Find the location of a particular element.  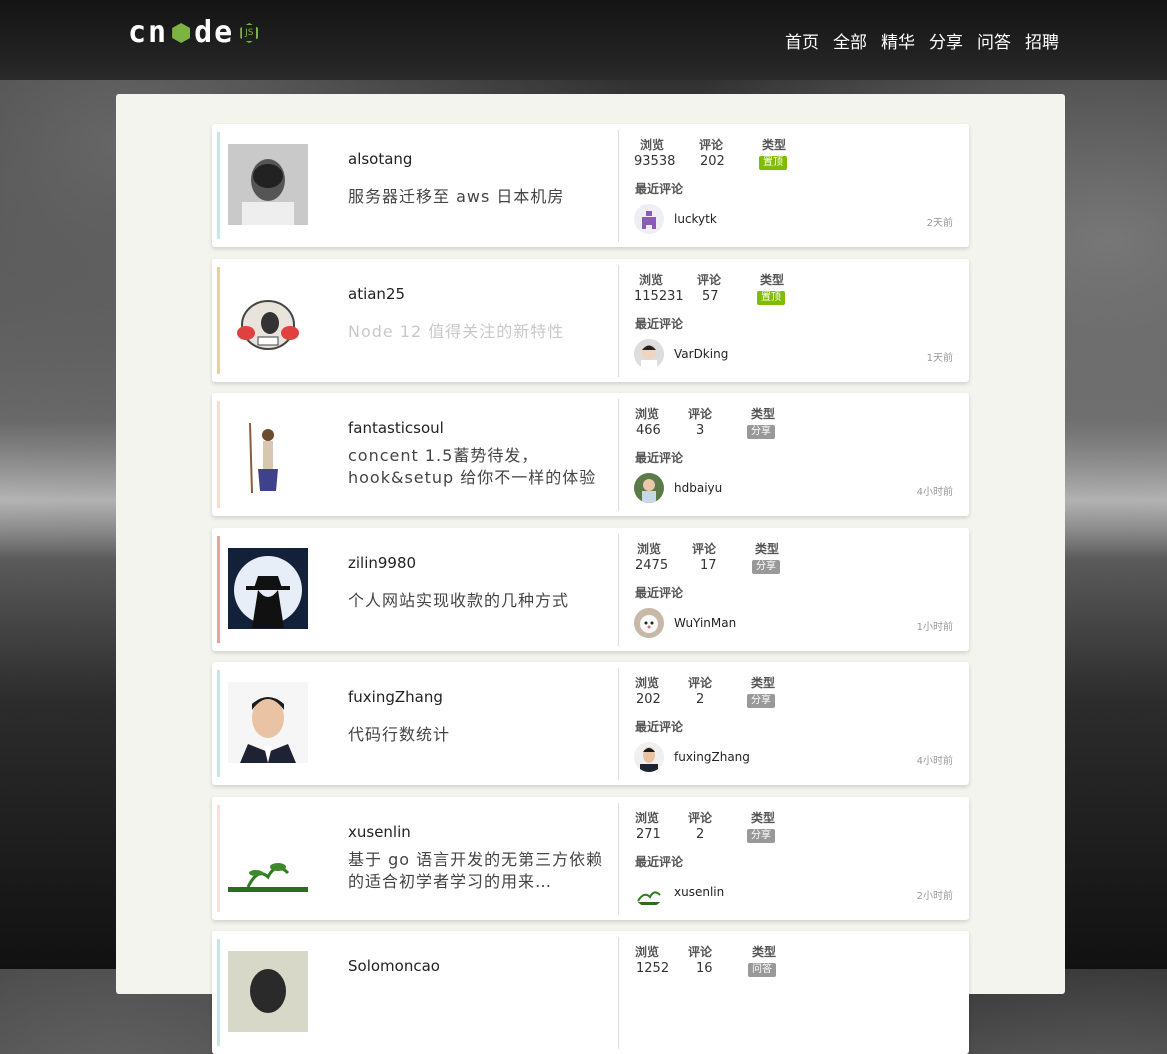

author-name: atian25 is located at coordinates (376, 294).